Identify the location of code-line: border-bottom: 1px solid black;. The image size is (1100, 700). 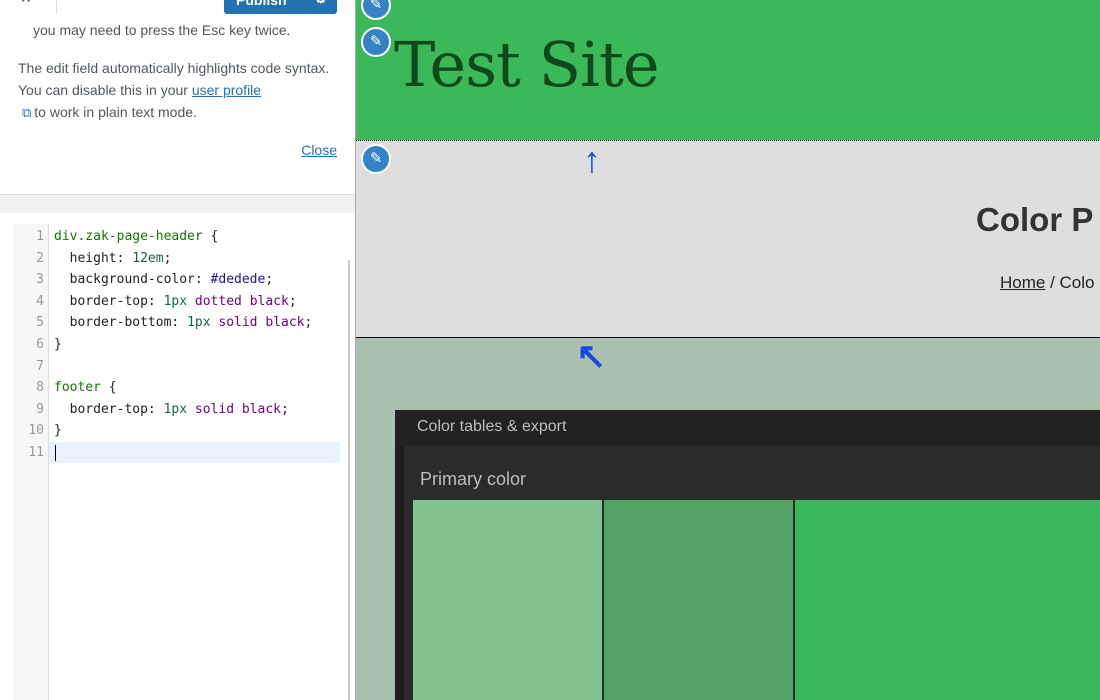
(183, 323).